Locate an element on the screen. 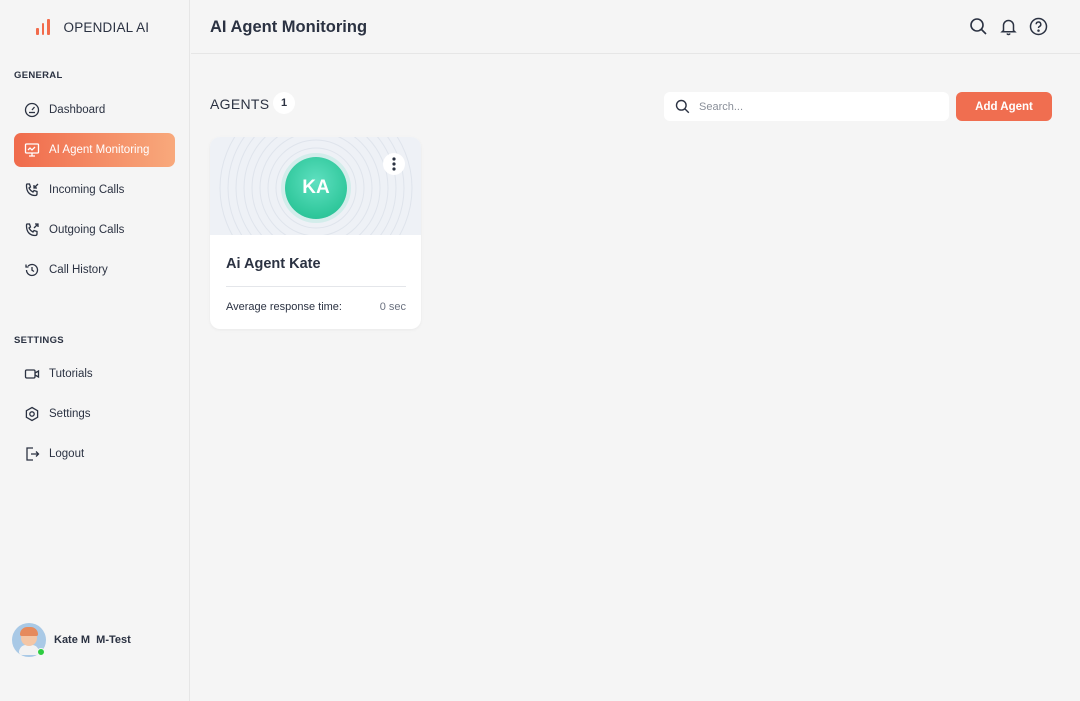  more-vertical-icon is located at coordinates (394, 164).